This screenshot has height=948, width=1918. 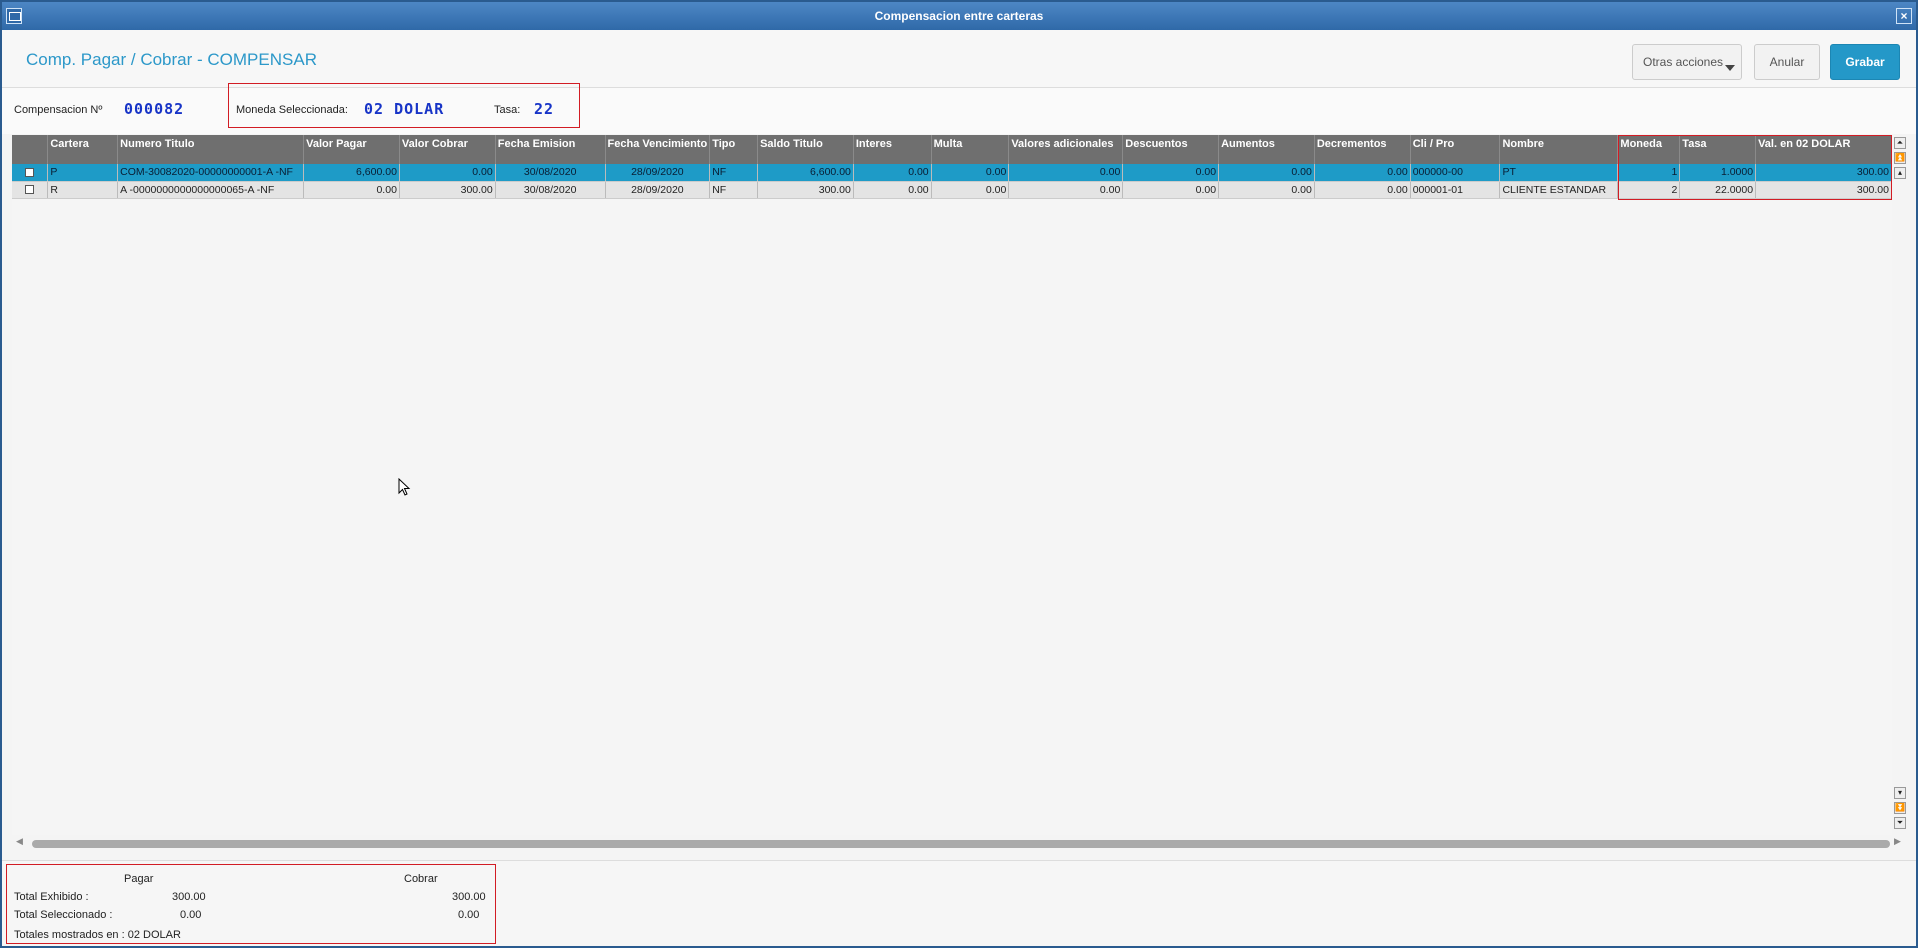 I want to click on mouse-cursor-icon, so click(x=404, y=487).